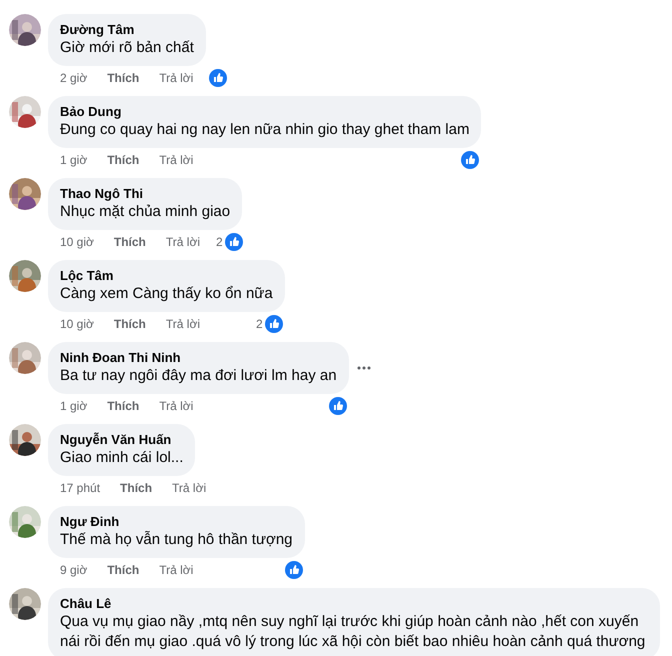 Image resolution: width=672 pixels, height=656 pixels. I want to click on comment-text: Nhục mặt chủa minh giao, so click(145, 212).